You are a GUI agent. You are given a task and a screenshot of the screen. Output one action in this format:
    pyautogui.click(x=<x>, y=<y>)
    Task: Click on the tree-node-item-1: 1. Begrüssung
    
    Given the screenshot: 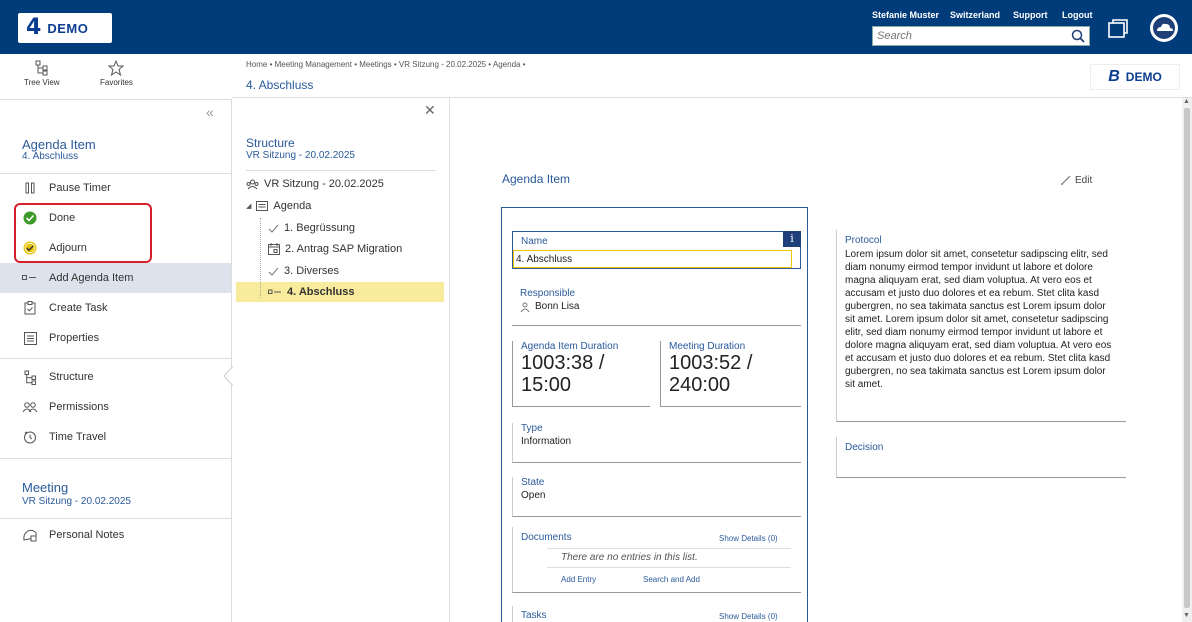 What is the action you would take?
    pyautogui.click(x=311, y=228)
    